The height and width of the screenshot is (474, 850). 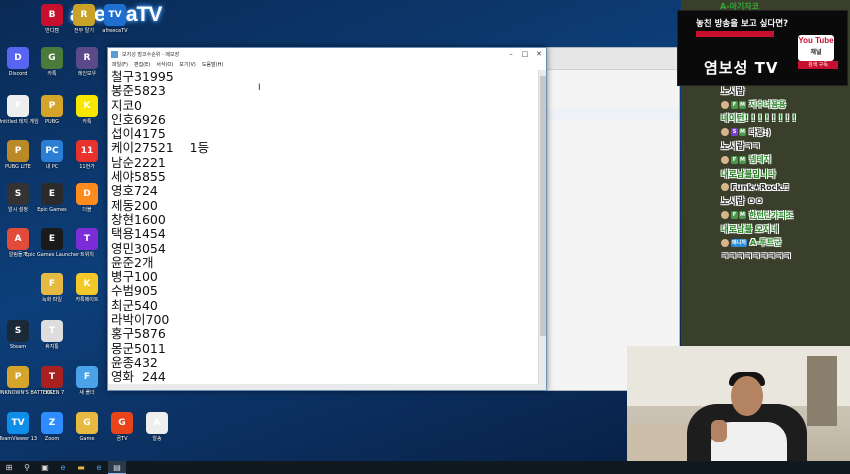 I want to click on notepad-line: 케이27521 1등, so click(x=160, y=148).